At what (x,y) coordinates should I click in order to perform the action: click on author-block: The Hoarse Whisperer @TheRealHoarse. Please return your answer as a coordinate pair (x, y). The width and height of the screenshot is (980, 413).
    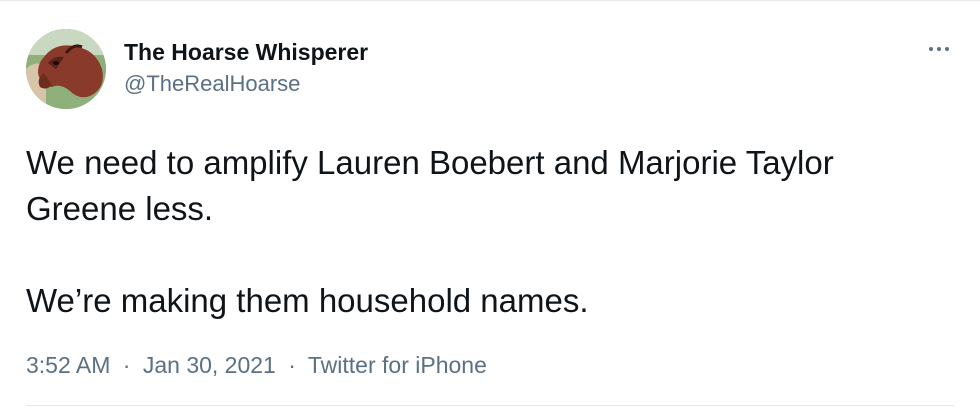
    Looking at the image, I should click on (246, 68).